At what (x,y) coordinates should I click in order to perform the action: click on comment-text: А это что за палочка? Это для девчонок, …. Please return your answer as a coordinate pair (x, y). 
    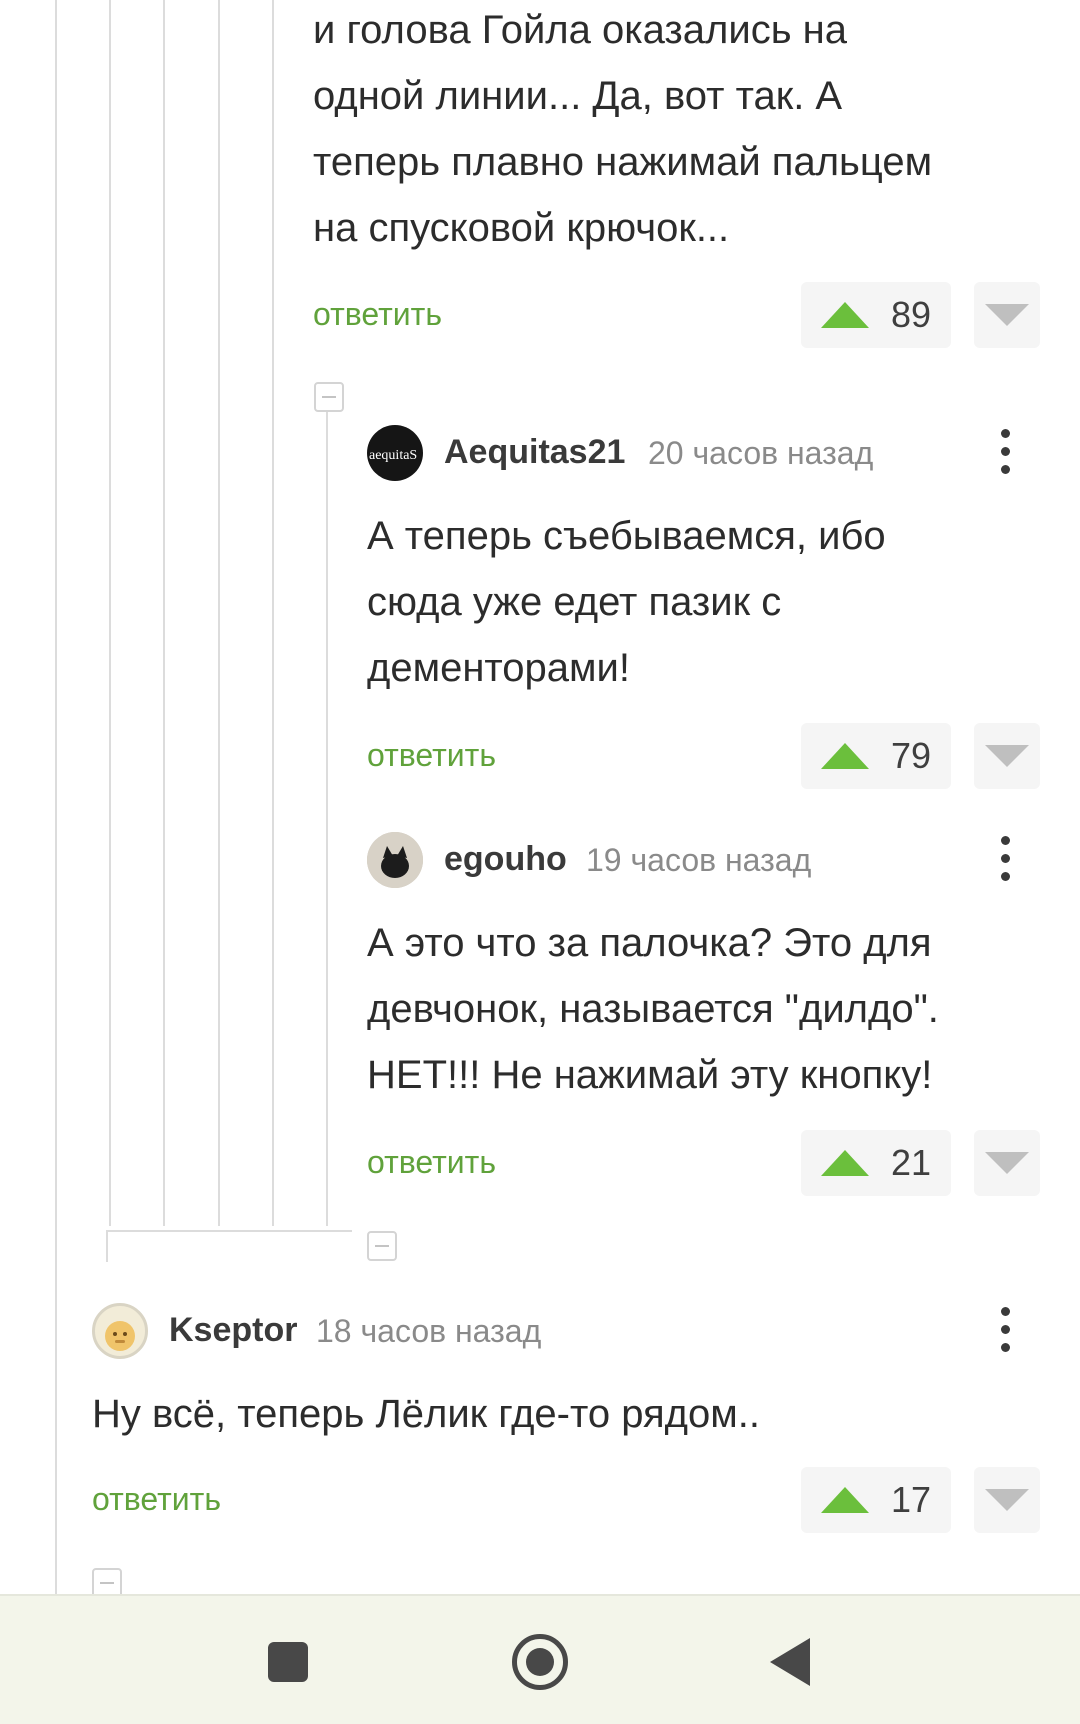
    Looking at the image, I should click on (653, 1009).